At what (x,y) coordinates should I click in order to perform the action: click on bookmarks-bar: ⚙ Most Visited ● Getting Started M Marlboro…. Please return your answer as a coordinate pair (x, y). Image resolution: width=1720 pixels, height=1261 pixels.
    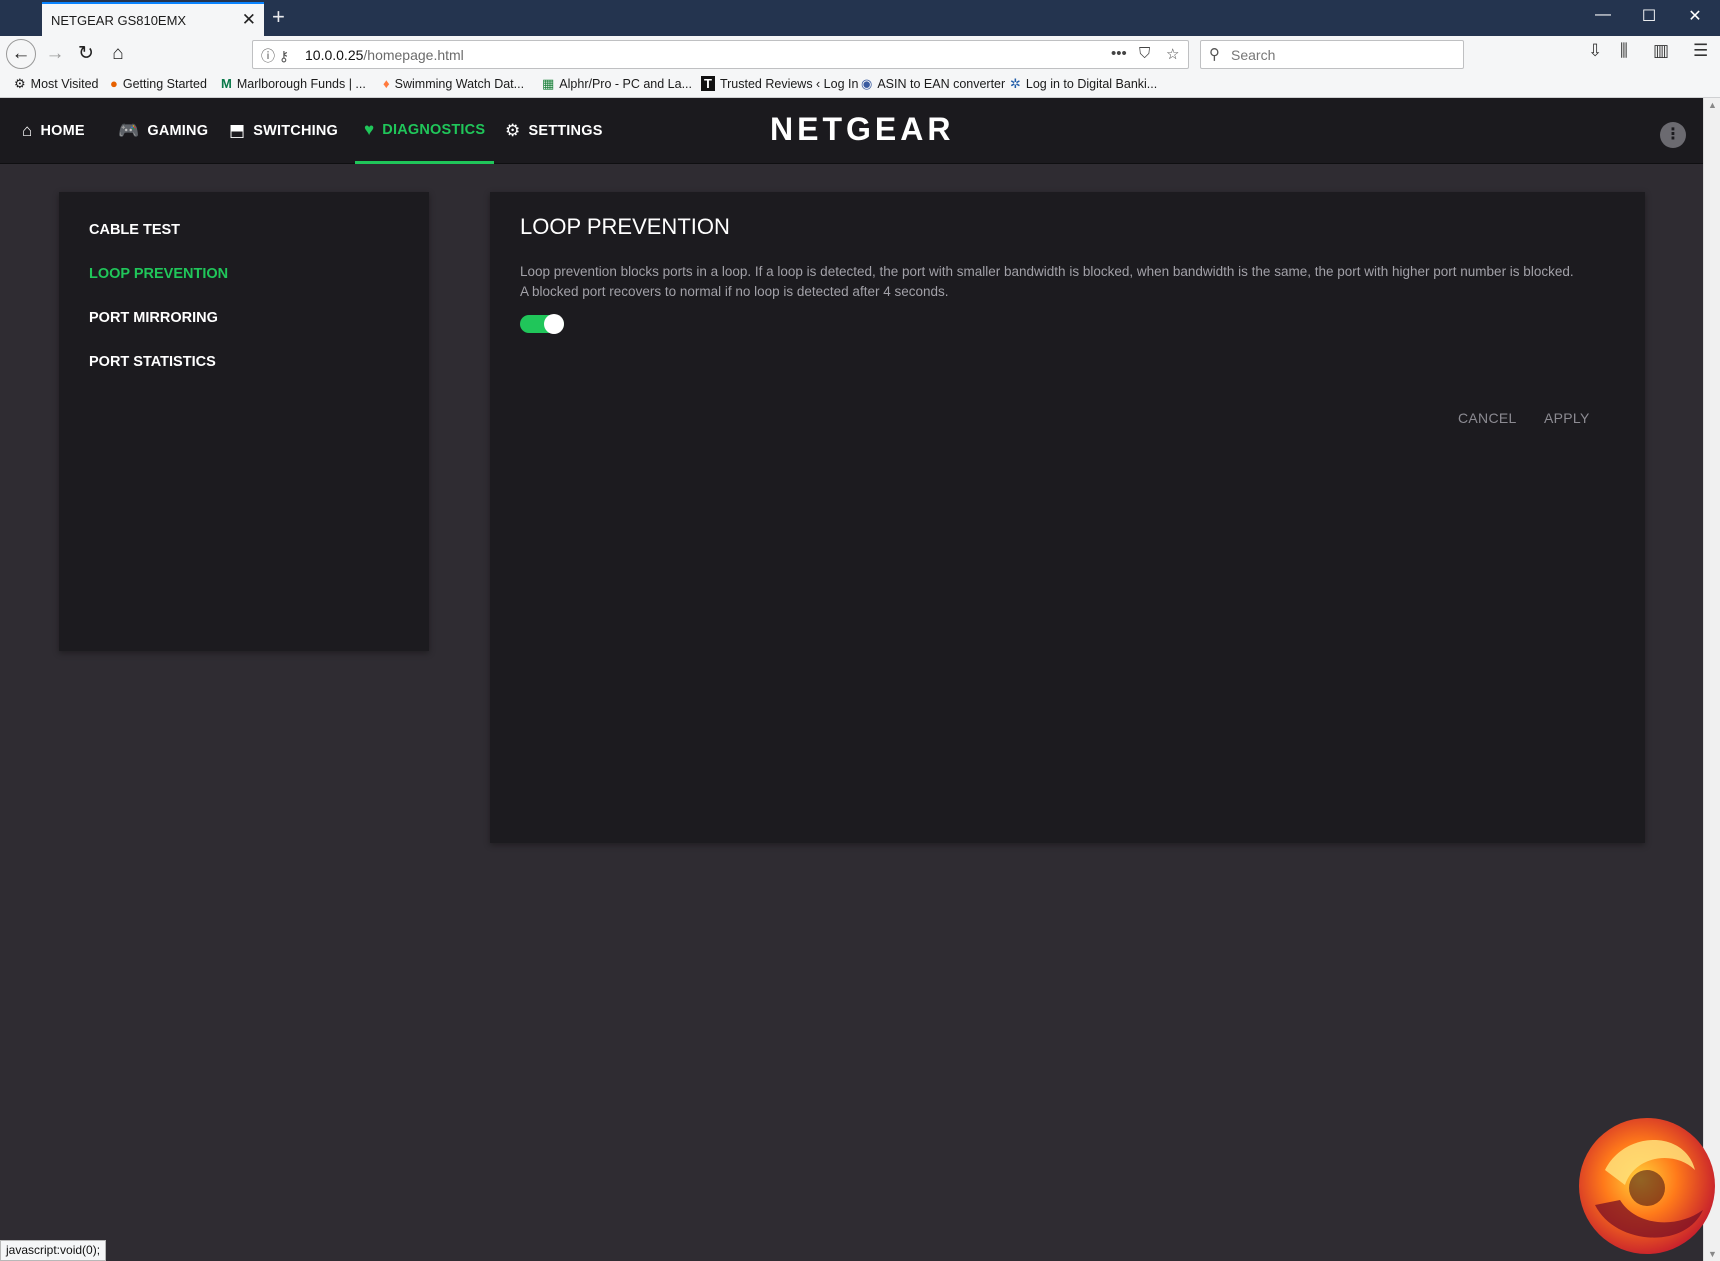
    Looking at the image, I should click on (860, 85).